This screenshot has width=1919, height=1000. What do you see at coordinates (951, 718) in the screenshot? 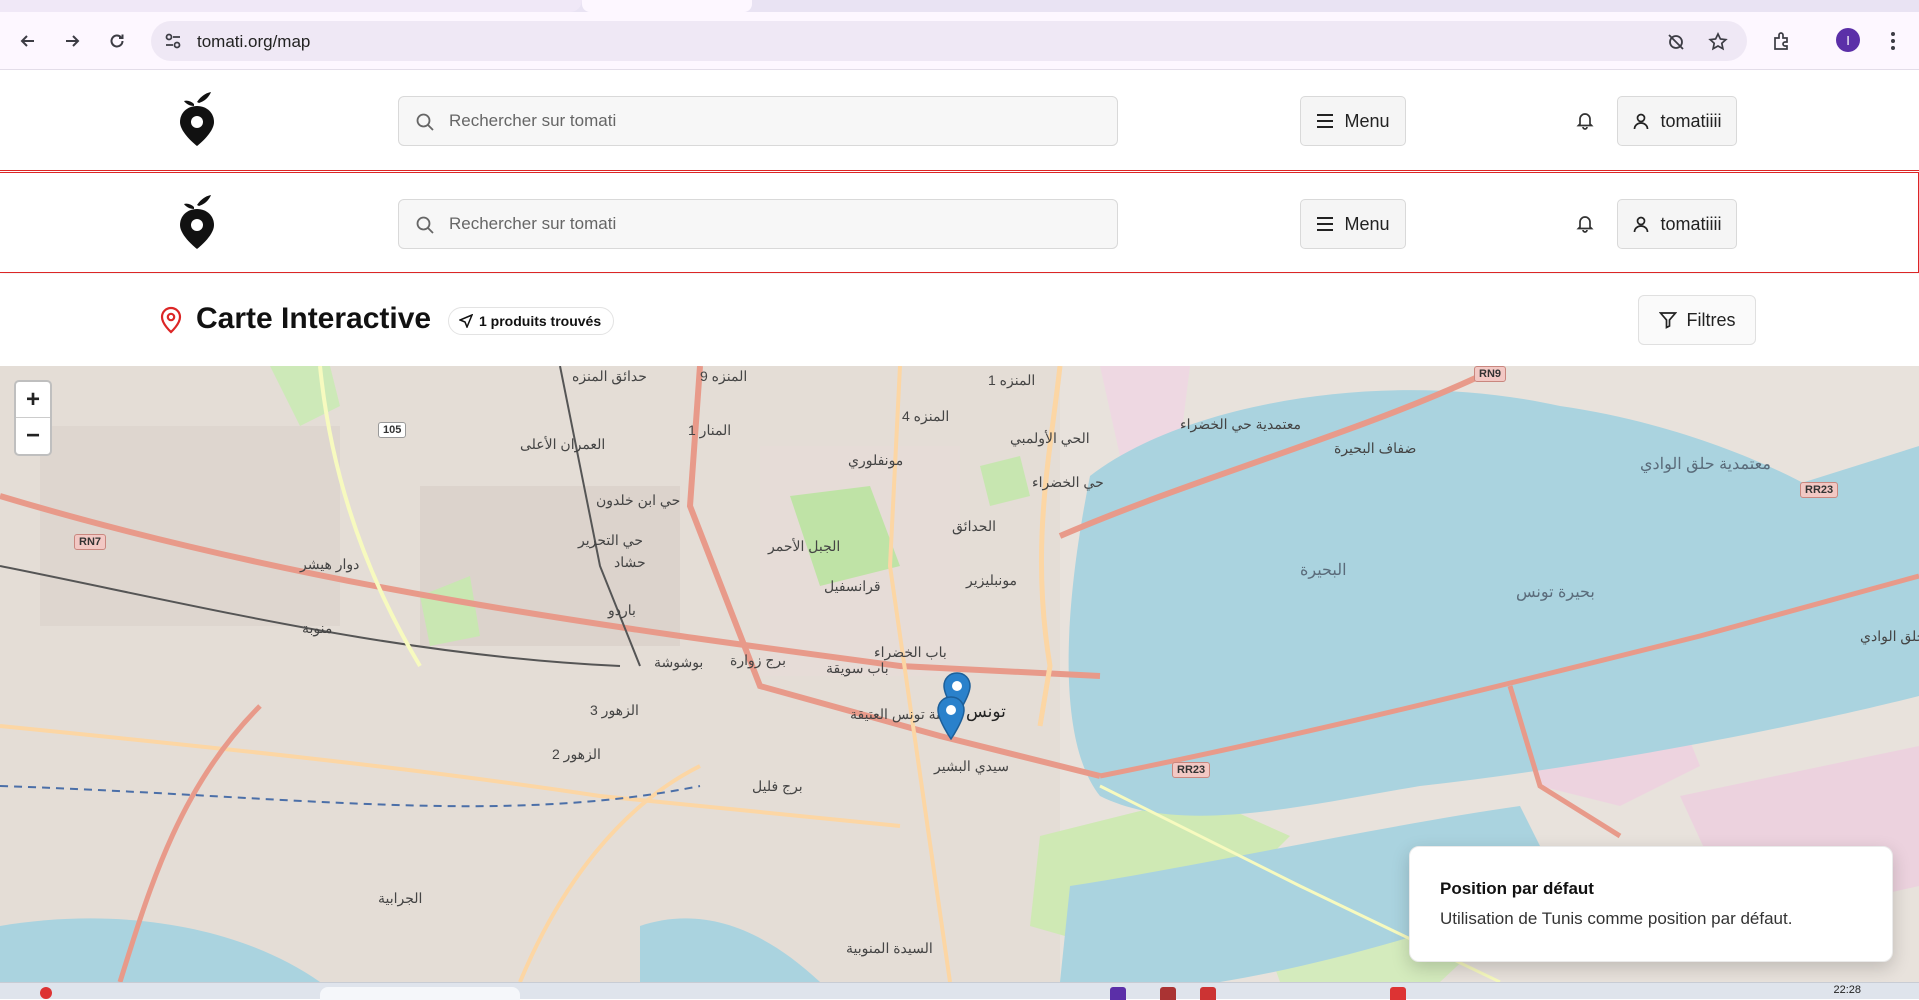
I see `product-marker-icon` at bounding box center [951, 718].